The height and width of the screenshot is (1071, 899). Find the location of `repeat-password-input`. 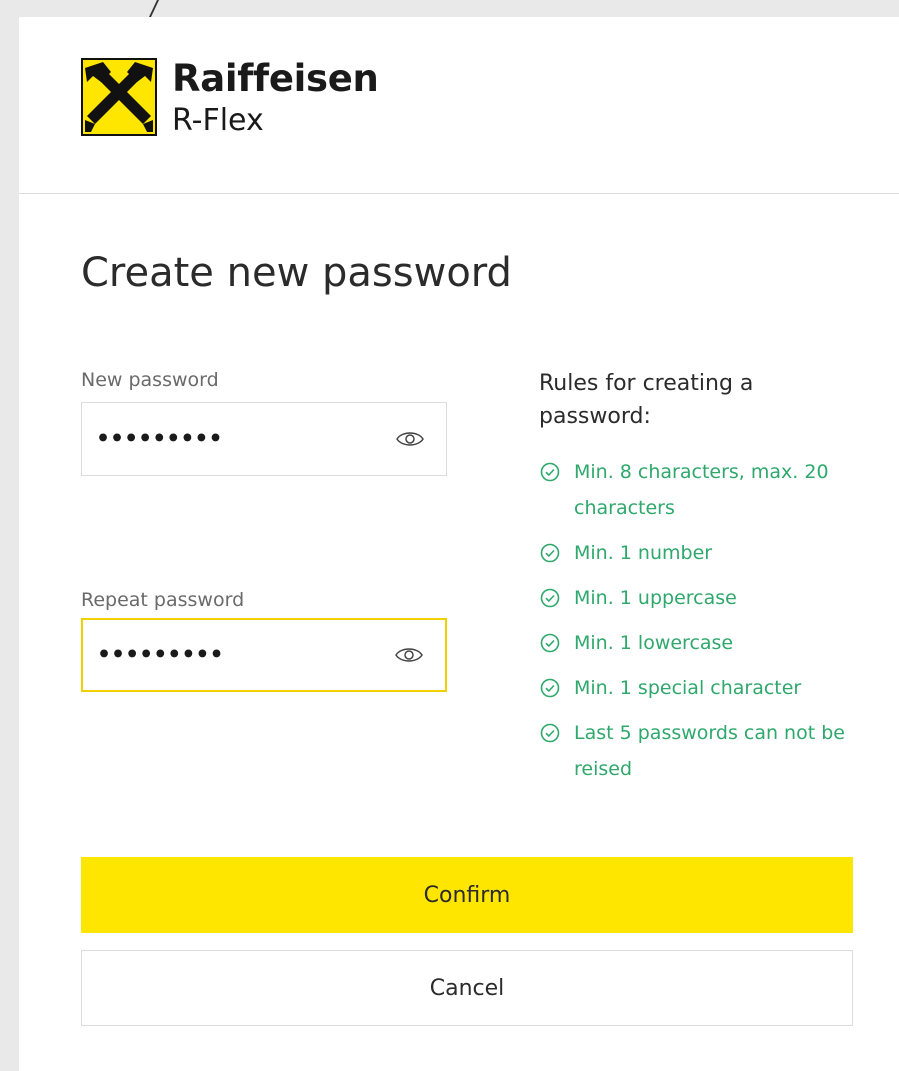

repeat-password-input is located at coordinates (237, 655).